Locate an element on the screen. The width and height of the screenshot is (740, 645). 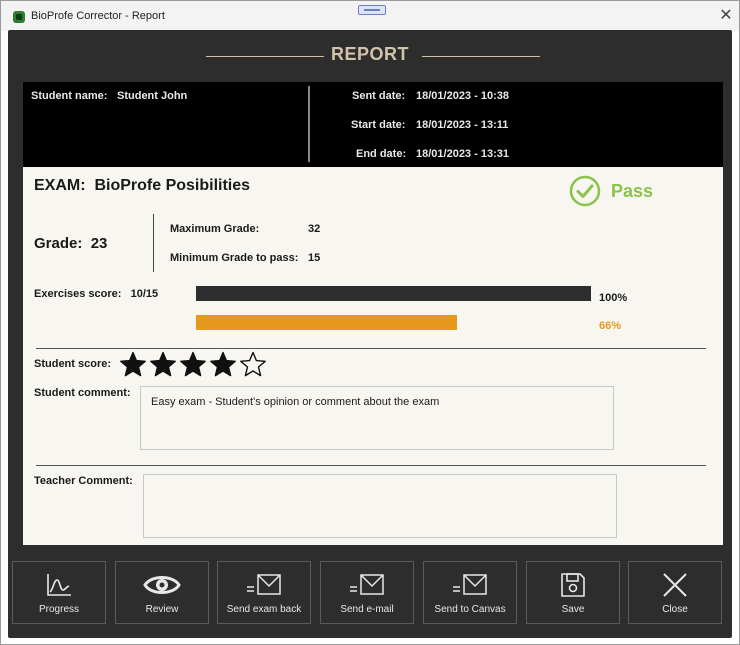
save-label: Save is located at coordinates (573, 609).